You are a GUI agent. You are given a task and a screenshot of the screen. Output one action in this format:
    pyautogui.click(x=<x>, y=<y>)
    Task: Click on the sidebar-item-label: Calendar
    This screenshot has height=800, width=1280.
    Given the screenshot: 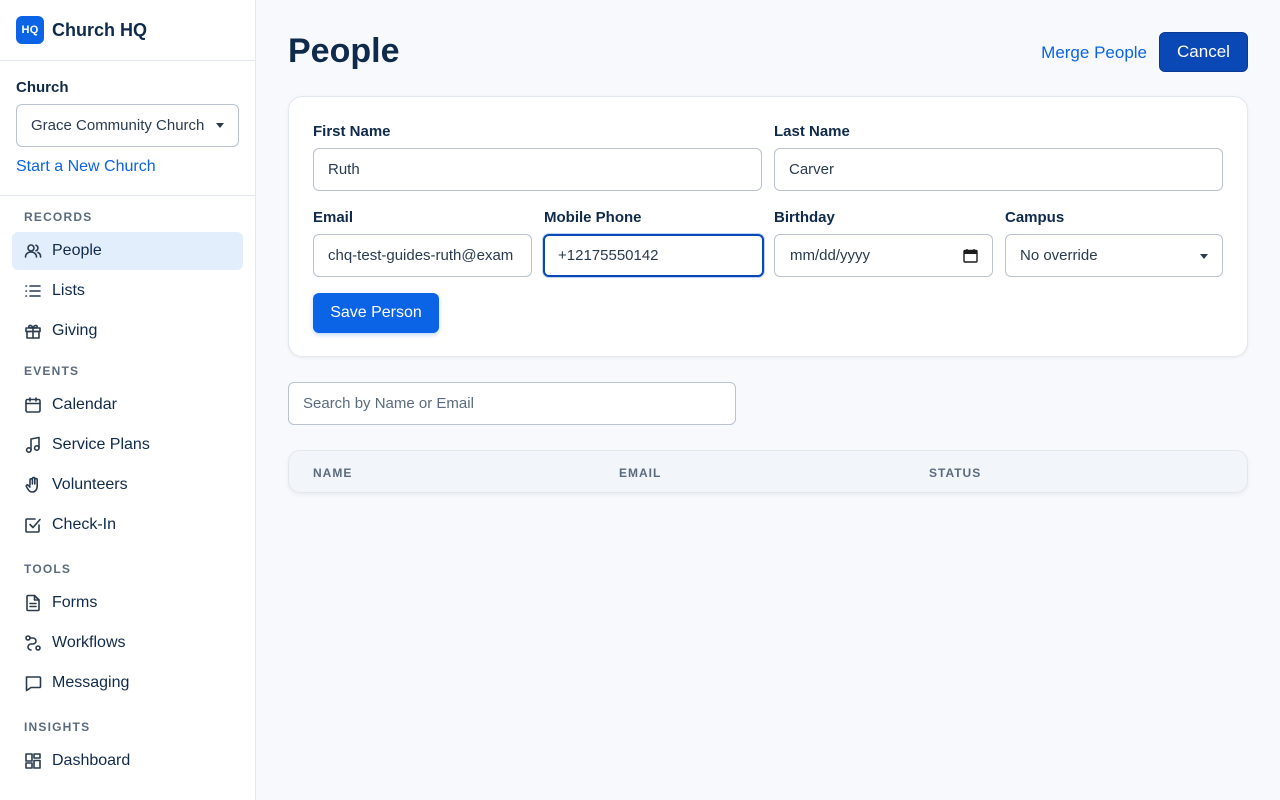 What is the action you would take?
    pyautogui.click(x=84, y=404)
    